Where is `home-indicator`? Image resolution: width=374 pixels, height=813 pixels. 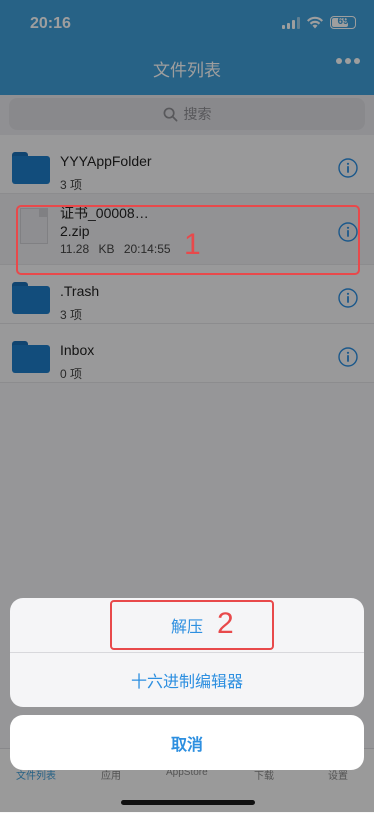 home-indicator is located at coordinates (188, 802).